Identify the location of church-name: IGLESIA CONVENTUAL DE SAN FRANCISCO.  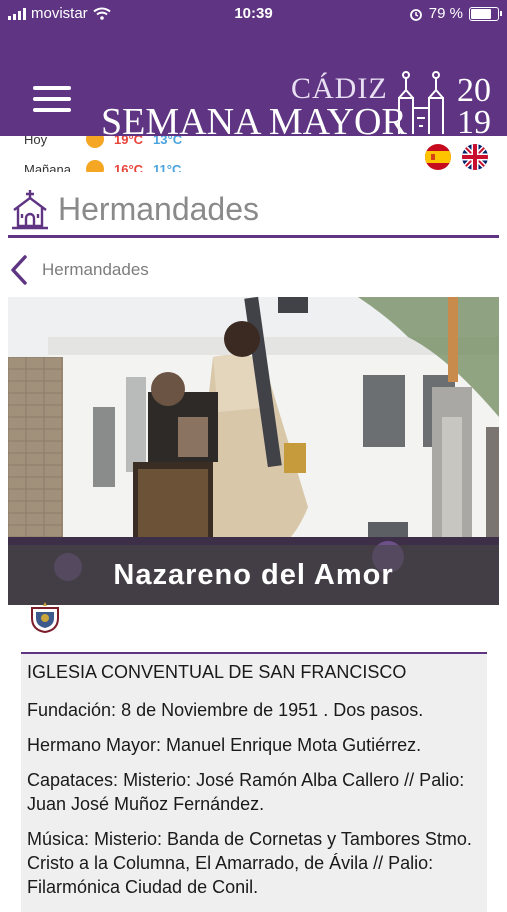
(217, 672).